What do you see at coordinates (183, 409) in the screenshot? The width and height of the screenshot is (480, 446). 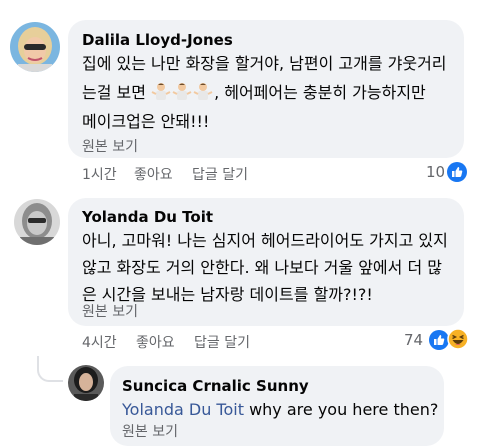 I see `mention-link: Yolanda Du Toit` at bounding box center [183, 409].